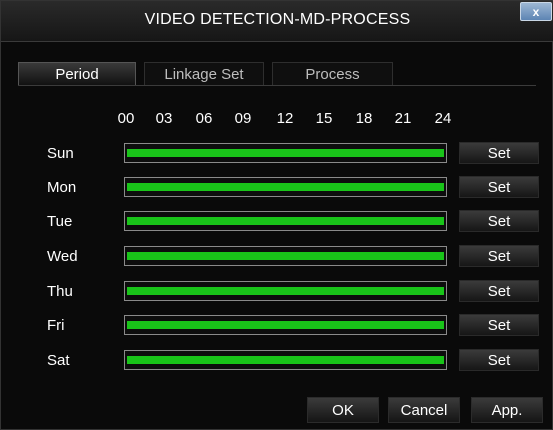 This screenshot has height=430, width=553. I want to click on period-bar-wed, so click(285, 256).